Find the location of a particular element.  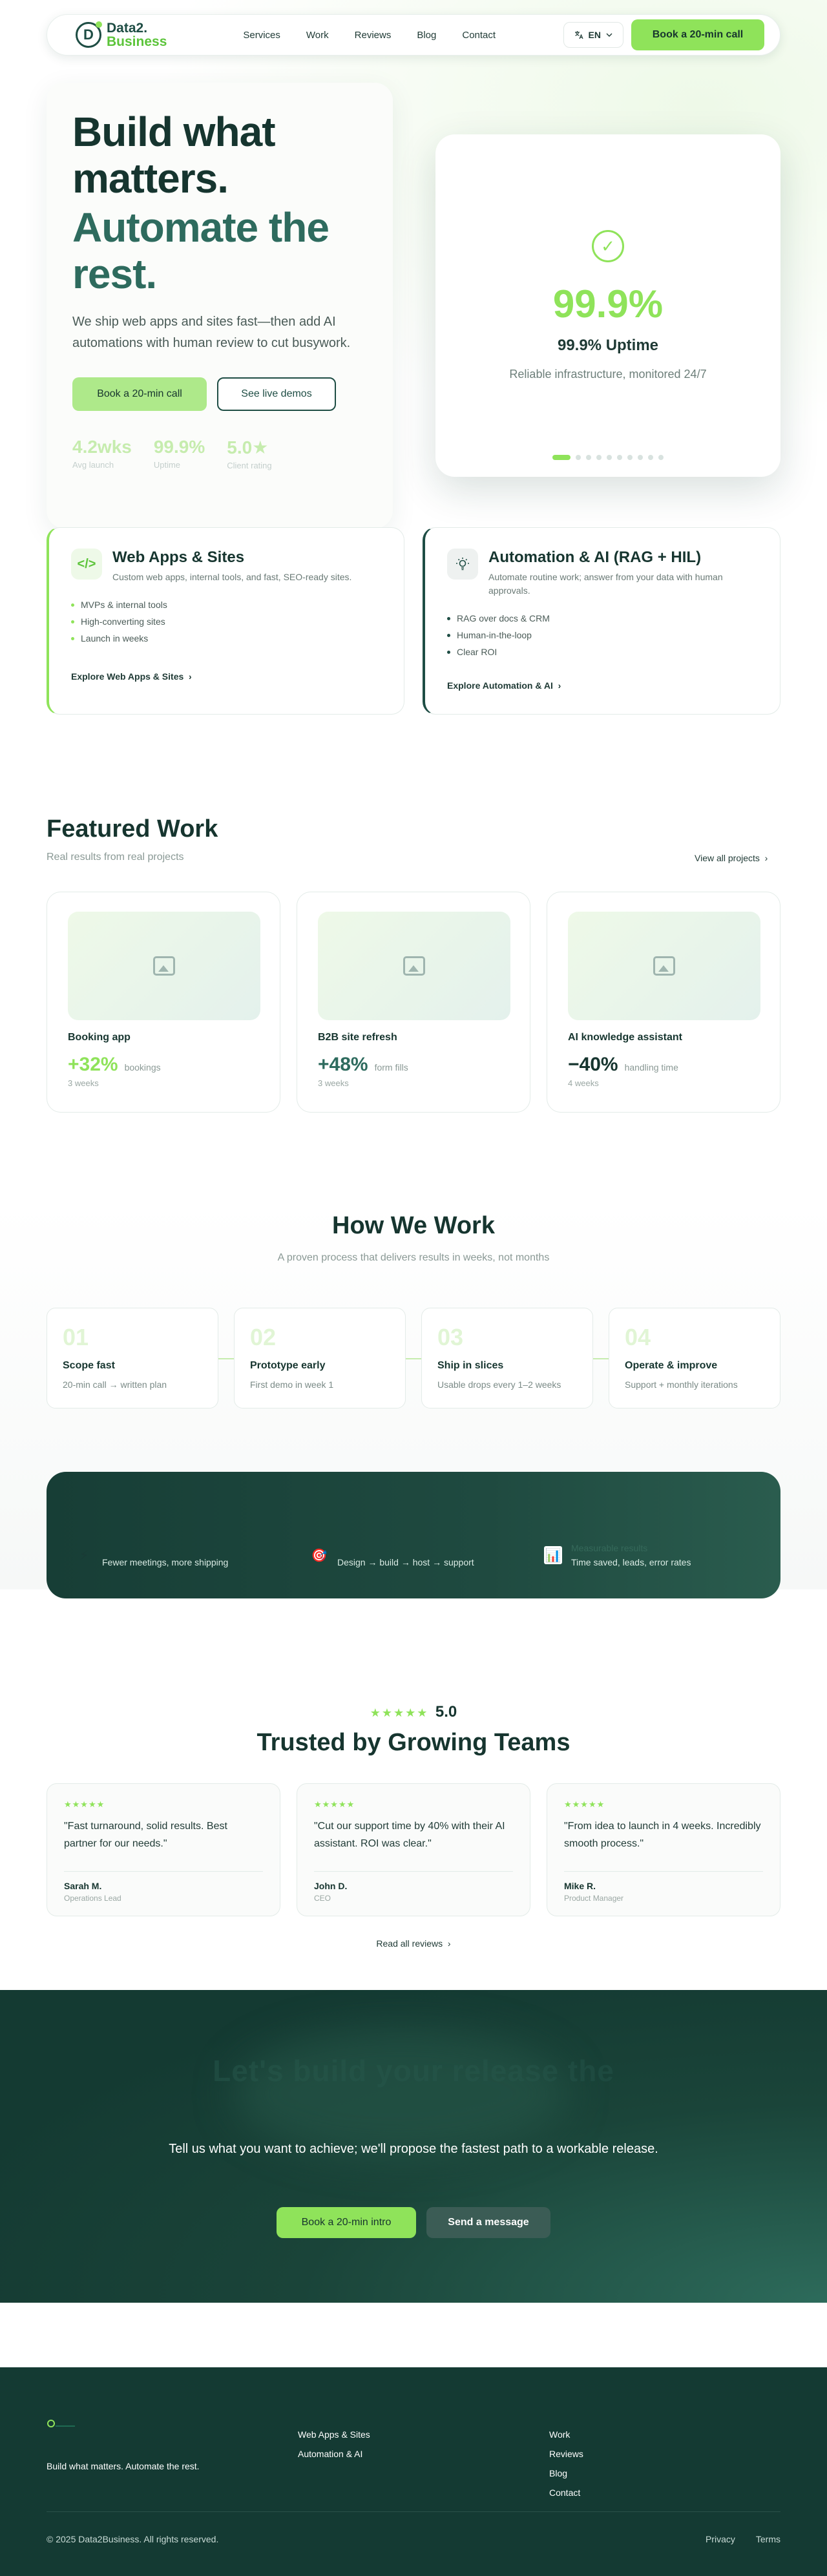

project-name: Booking app is located at coordinates (100, 1037).